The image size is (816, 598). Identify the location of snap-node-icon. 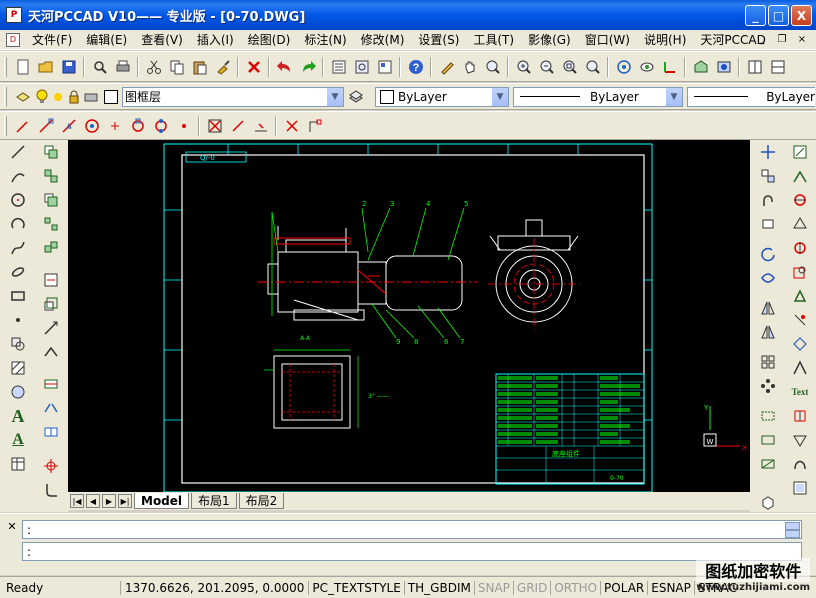
(114, 126).